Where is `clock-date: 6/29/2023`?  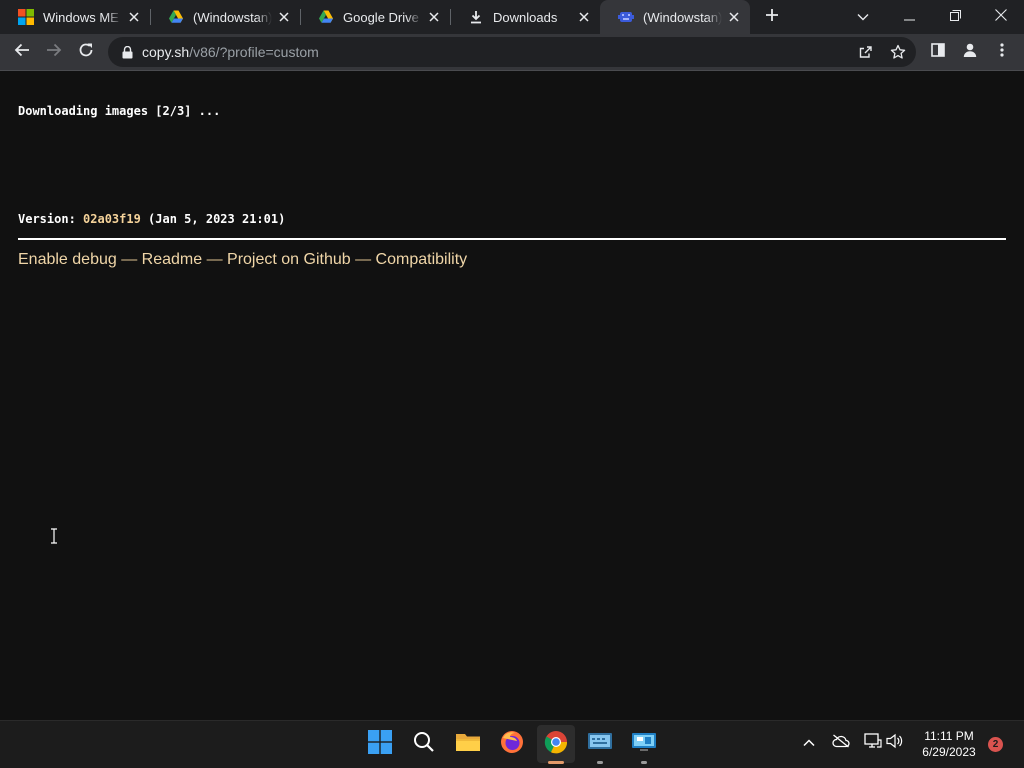
clock-date: 6/29/2023 is located at coordinates (949, 752).